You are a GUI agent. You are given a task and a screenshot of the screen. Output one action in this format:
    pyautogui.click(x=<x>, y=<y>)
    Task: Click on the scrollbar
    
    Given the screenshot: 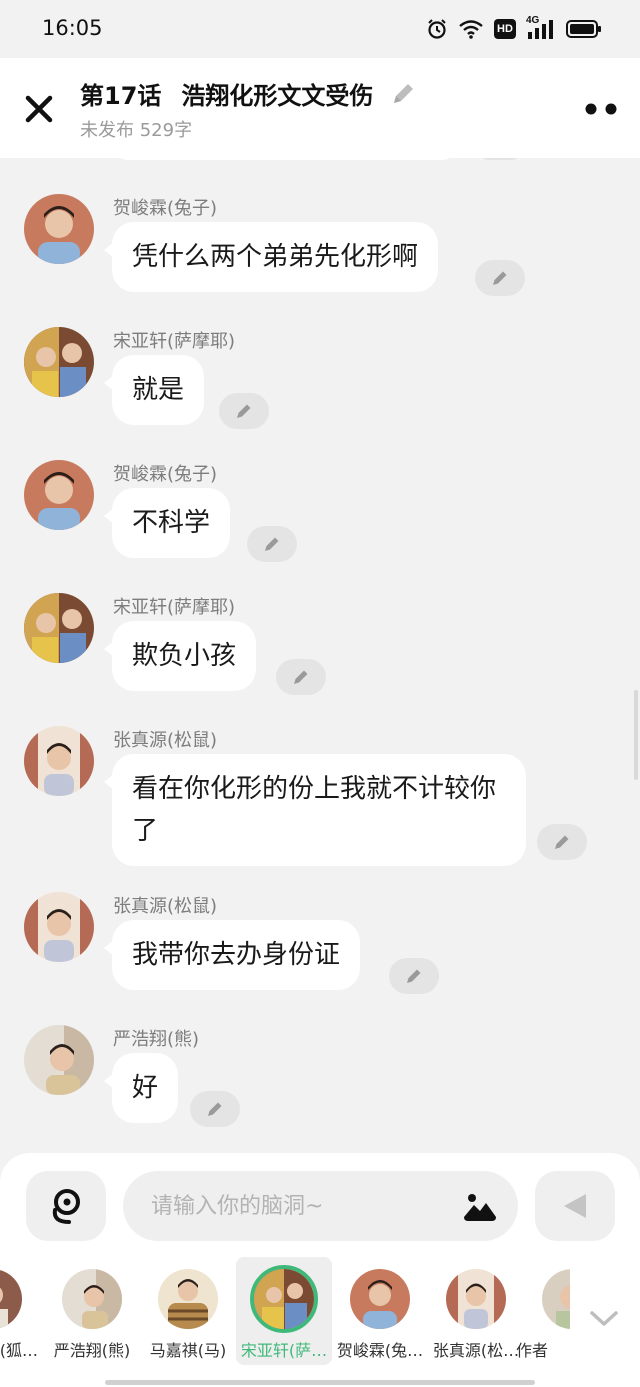 What is the action you would take?
    pyautogui.click(x=636, y=735)
    